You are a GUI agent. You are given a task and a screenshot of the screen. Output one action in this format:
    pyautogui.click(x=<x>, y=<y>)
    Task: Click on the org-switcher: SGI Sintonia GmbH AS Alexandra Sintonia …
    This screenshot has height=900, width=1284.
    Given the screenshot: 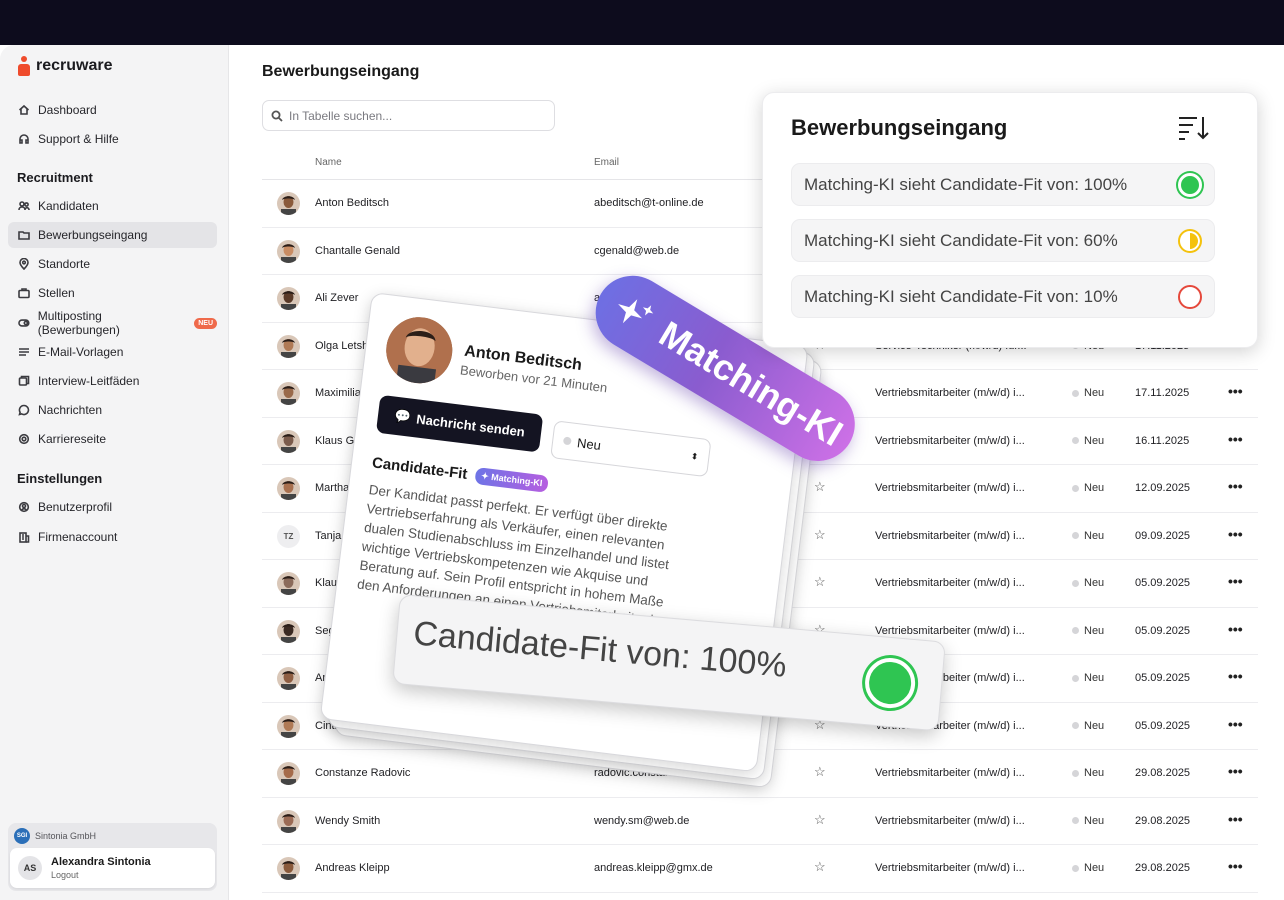 What is the action you would take?
    pyautogui.click(x=112, y=857)
    